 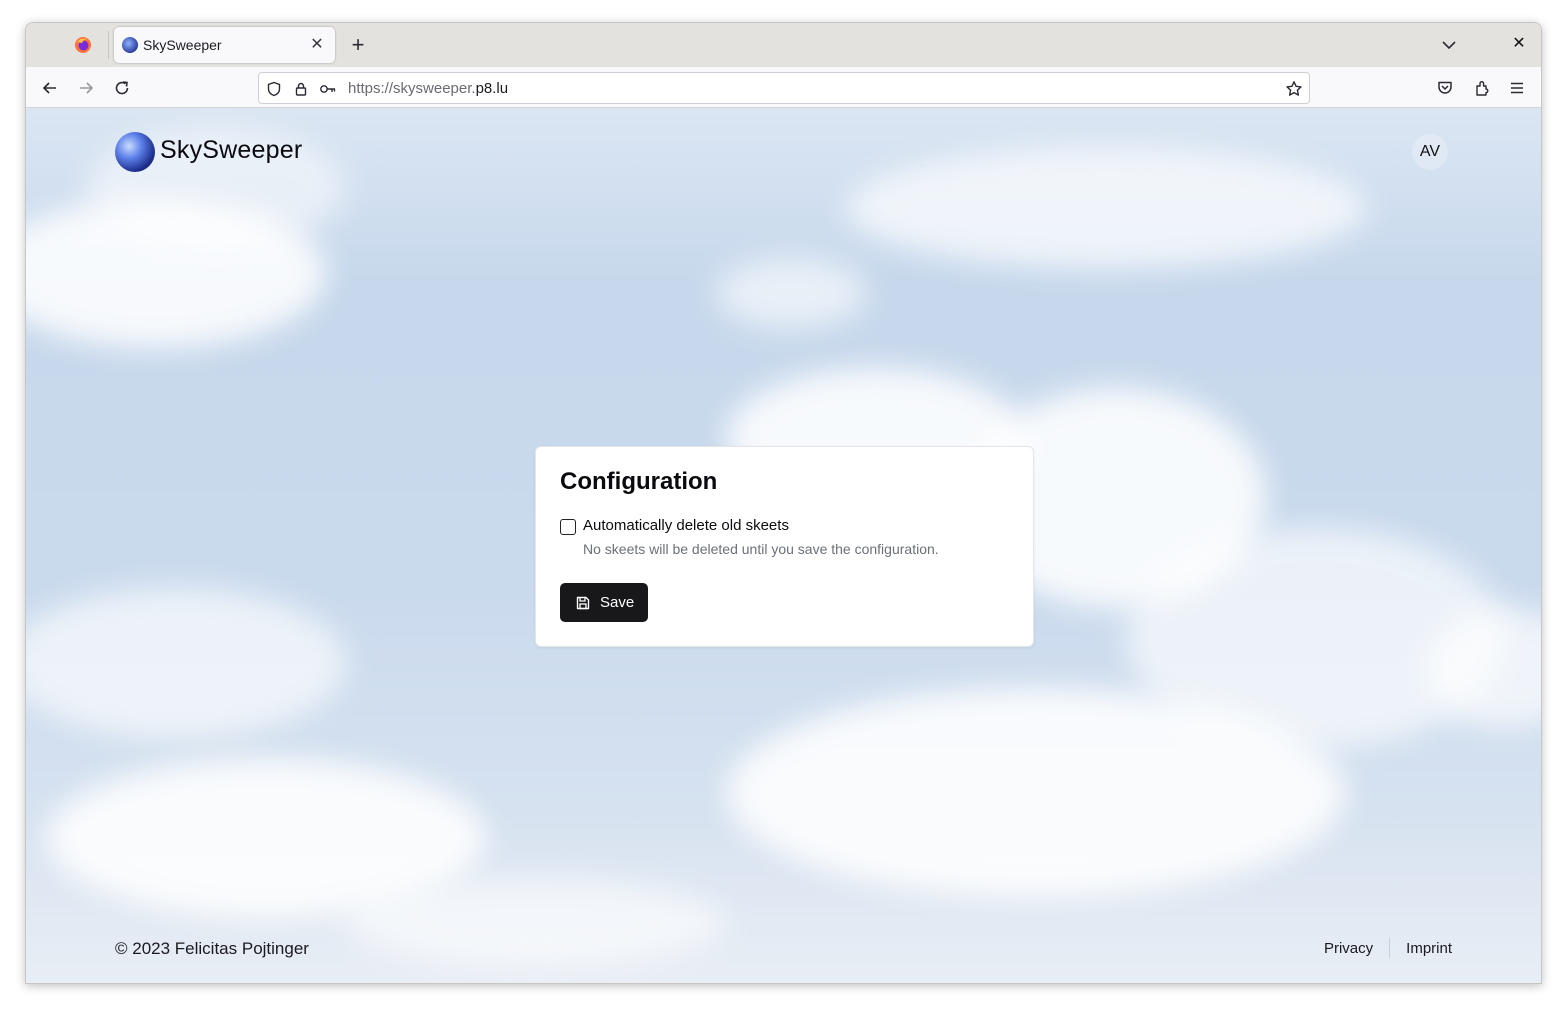 What do you see at coordinates (568, 527) in the screenshot?
I see `auto-delete-checkbox` at bounding box center [568, 527].